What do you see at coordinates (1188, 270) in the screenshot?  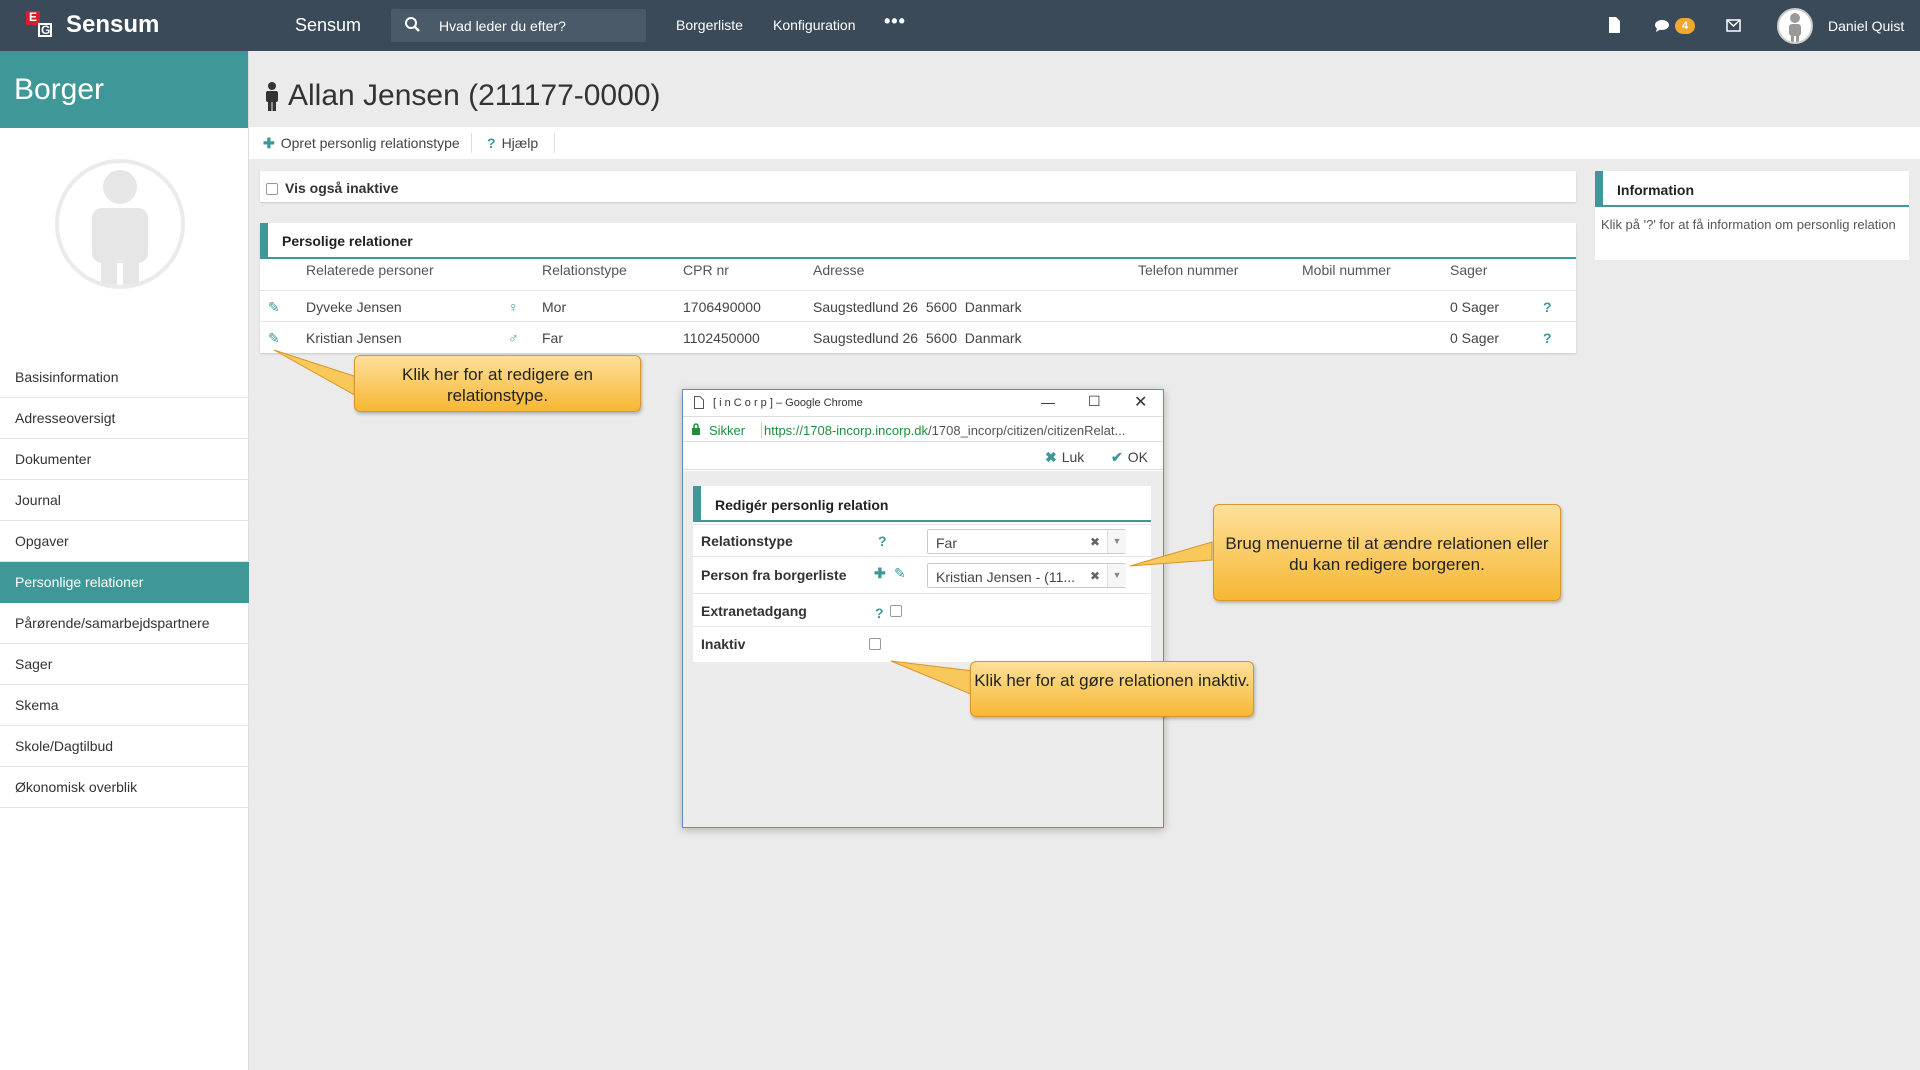 I see `col-phone: Telefon nummer` at bounding box center [1188, 270].